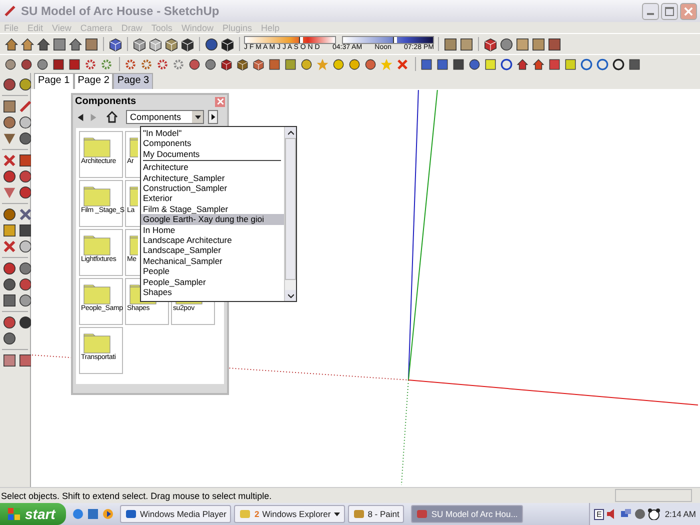 This screenshot has height=525, width=700. Describe the element at coordinates (680, 514) in the screenshot. I see `clock: 2:14 AM` at that location.